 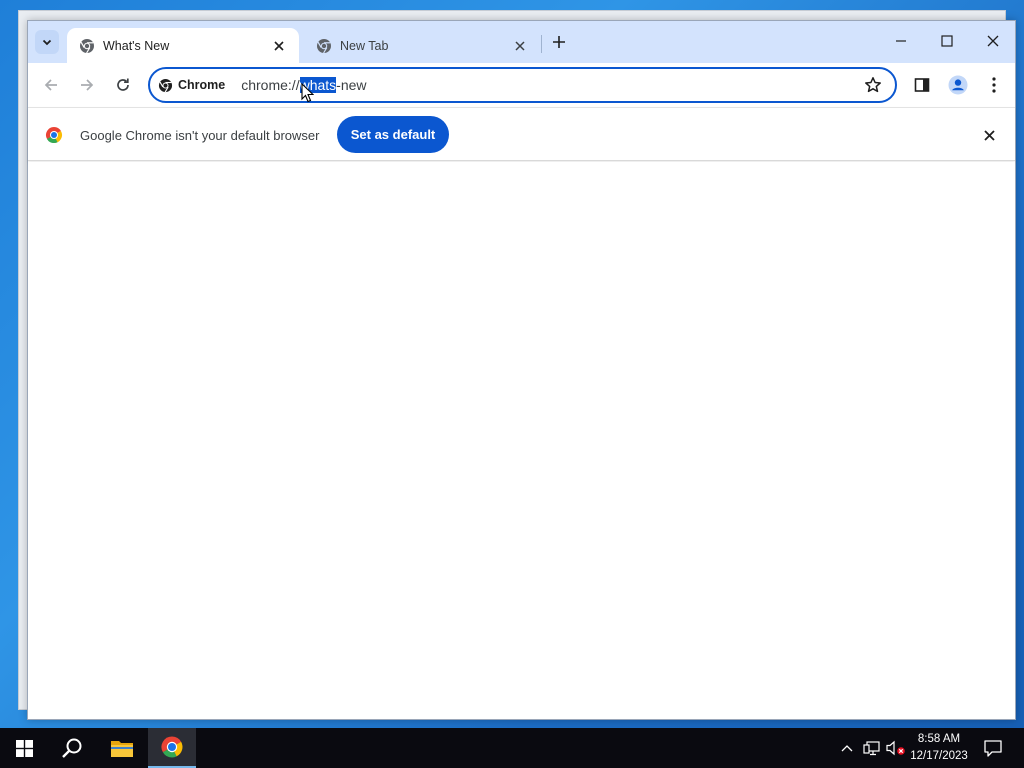 I want to click on forward-arrow-icon, so click(x=87, y=85).